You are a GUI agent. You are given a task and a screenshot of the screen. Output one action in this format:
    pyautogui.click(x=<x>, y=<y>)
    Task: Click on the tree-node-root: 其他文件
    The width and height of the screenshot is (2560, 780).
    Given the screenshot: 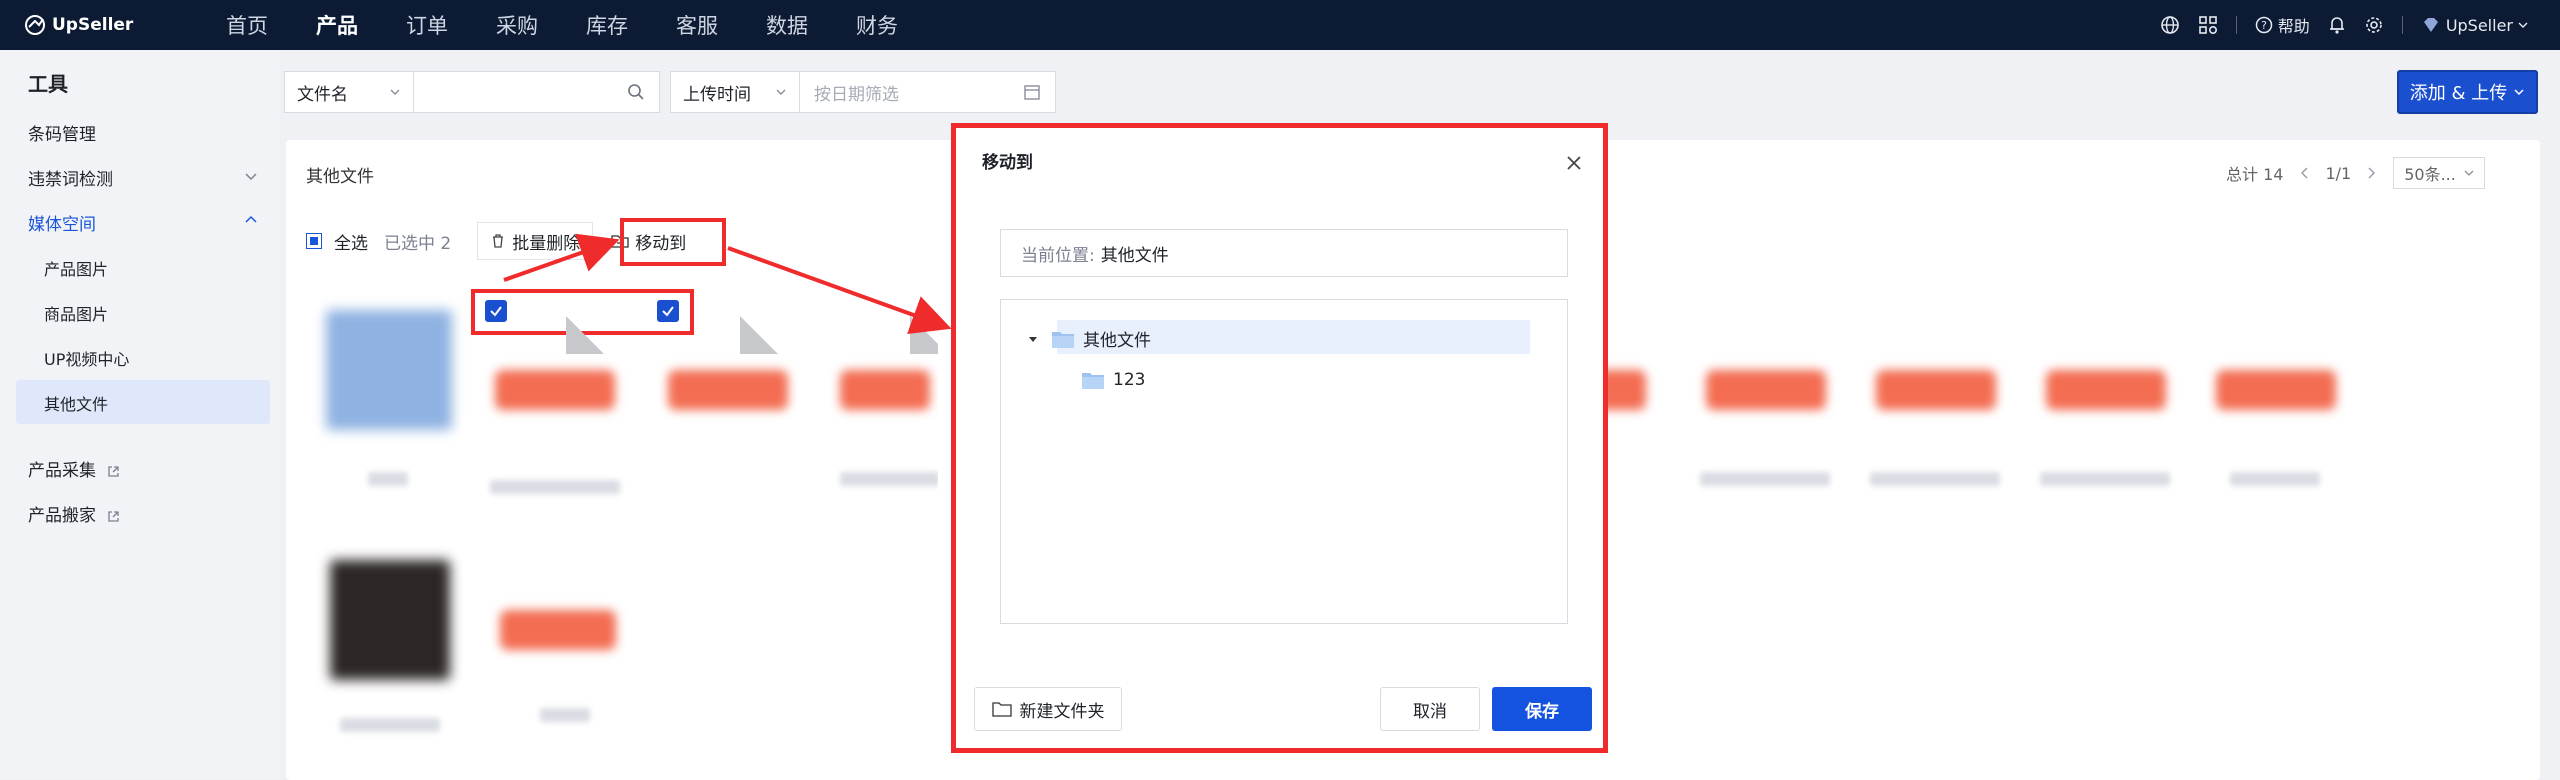 What is the action you would take?
    pyautogui.click(x=1089, y=338)
    